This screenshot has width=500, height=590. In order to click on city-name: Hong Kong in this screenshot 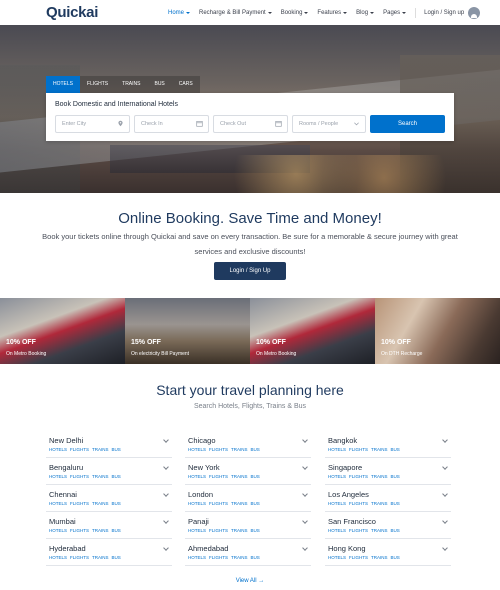, I will do `click(347, 548)`.